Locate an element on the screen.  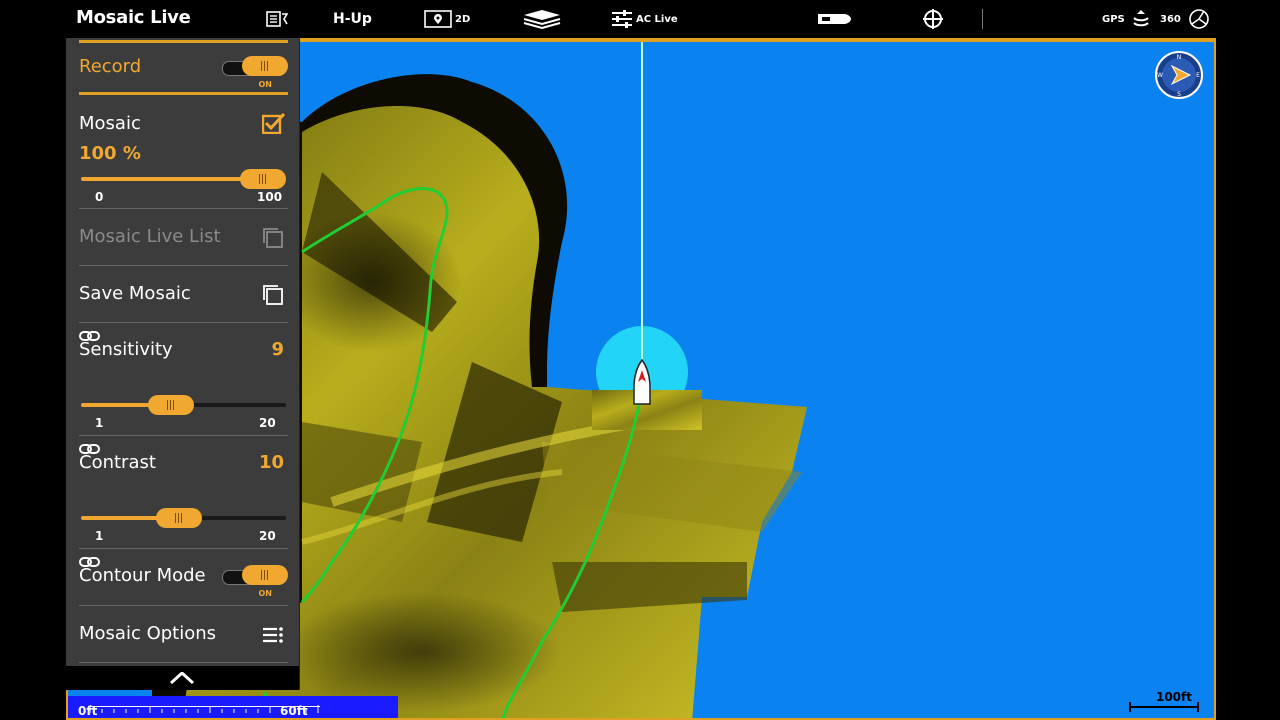
contour-toggle-state: ON is located at coordinates (265, 593).